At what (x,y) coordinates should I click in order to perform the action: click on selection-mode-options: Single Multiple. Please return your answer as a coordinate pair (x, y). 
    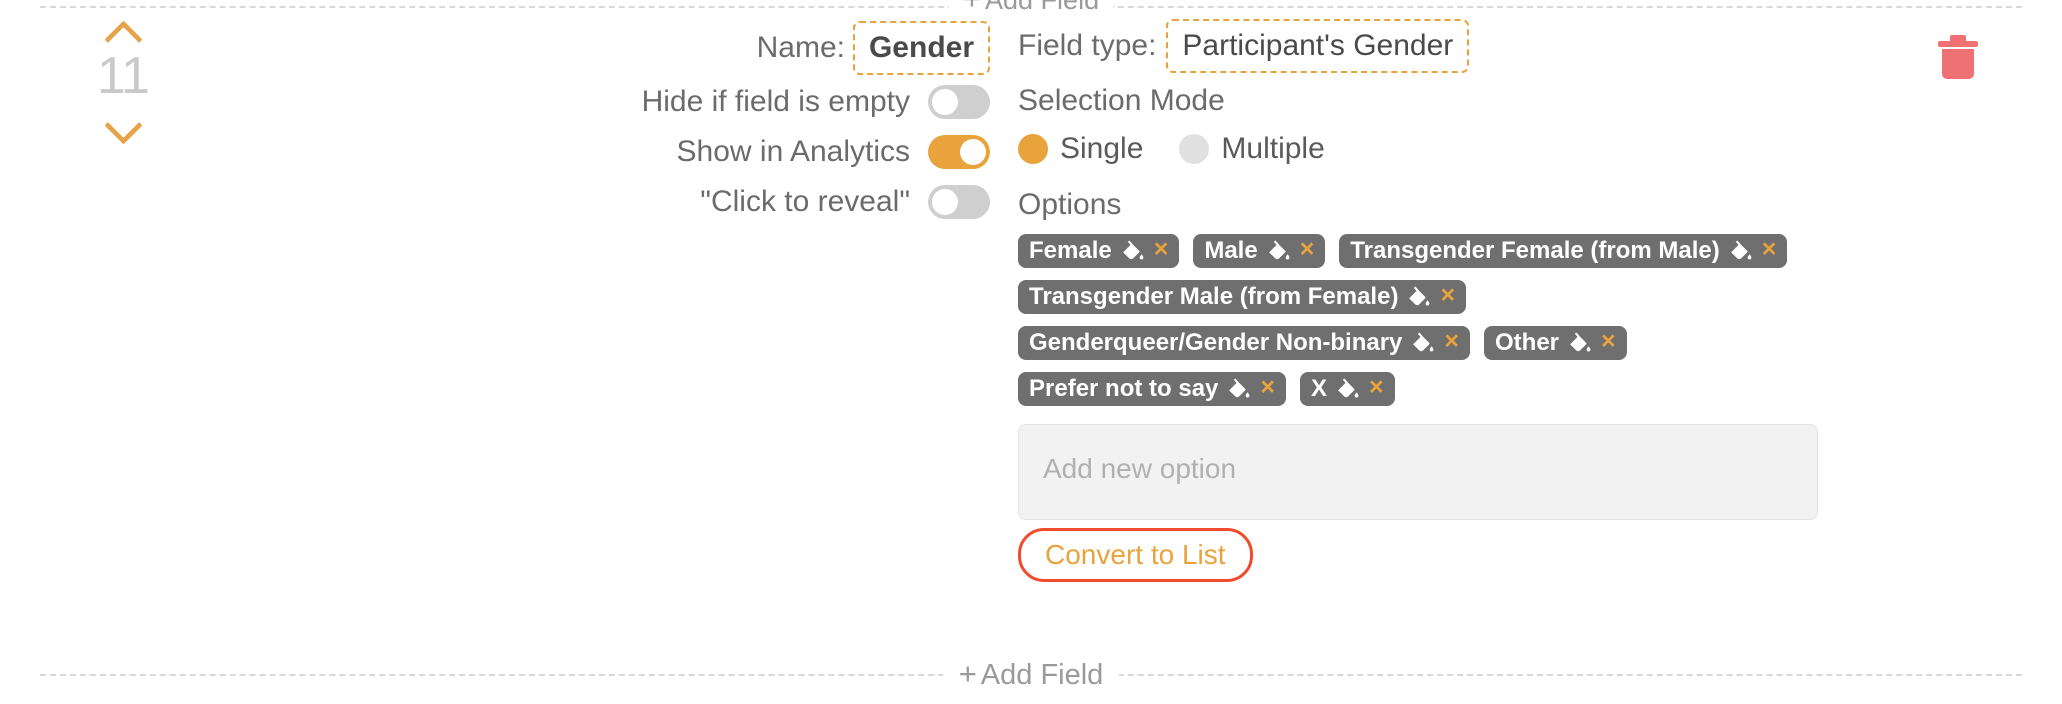
    Looking at the image, I should click on (1518, 149).